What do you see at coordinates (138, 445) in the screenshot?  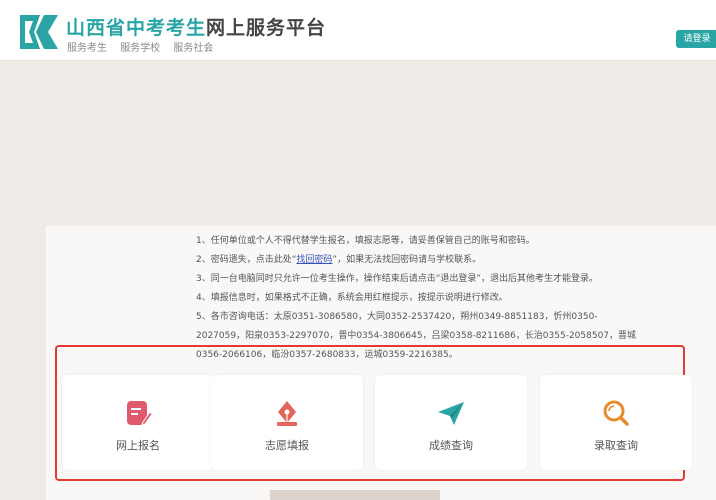 I see `card-label: 网上报名` at bounding box center [138, 445].